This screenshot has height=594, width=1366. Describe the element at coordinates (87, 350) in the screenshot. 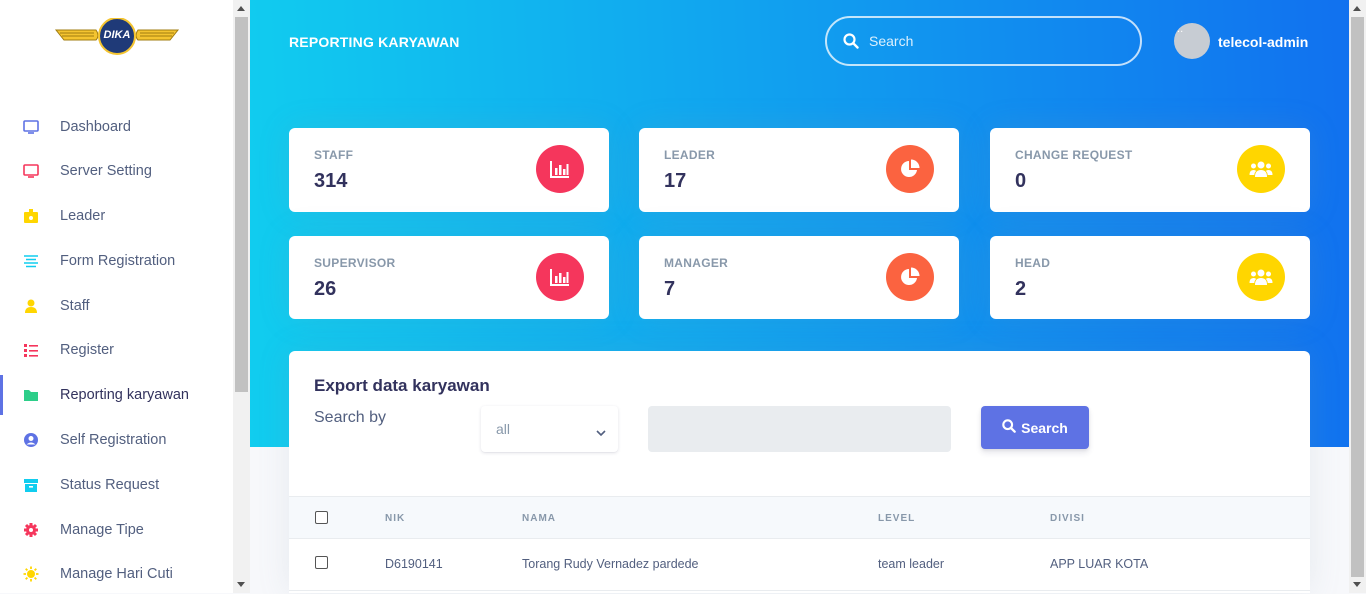

I see `sidebar-item-label: Register` at that location.